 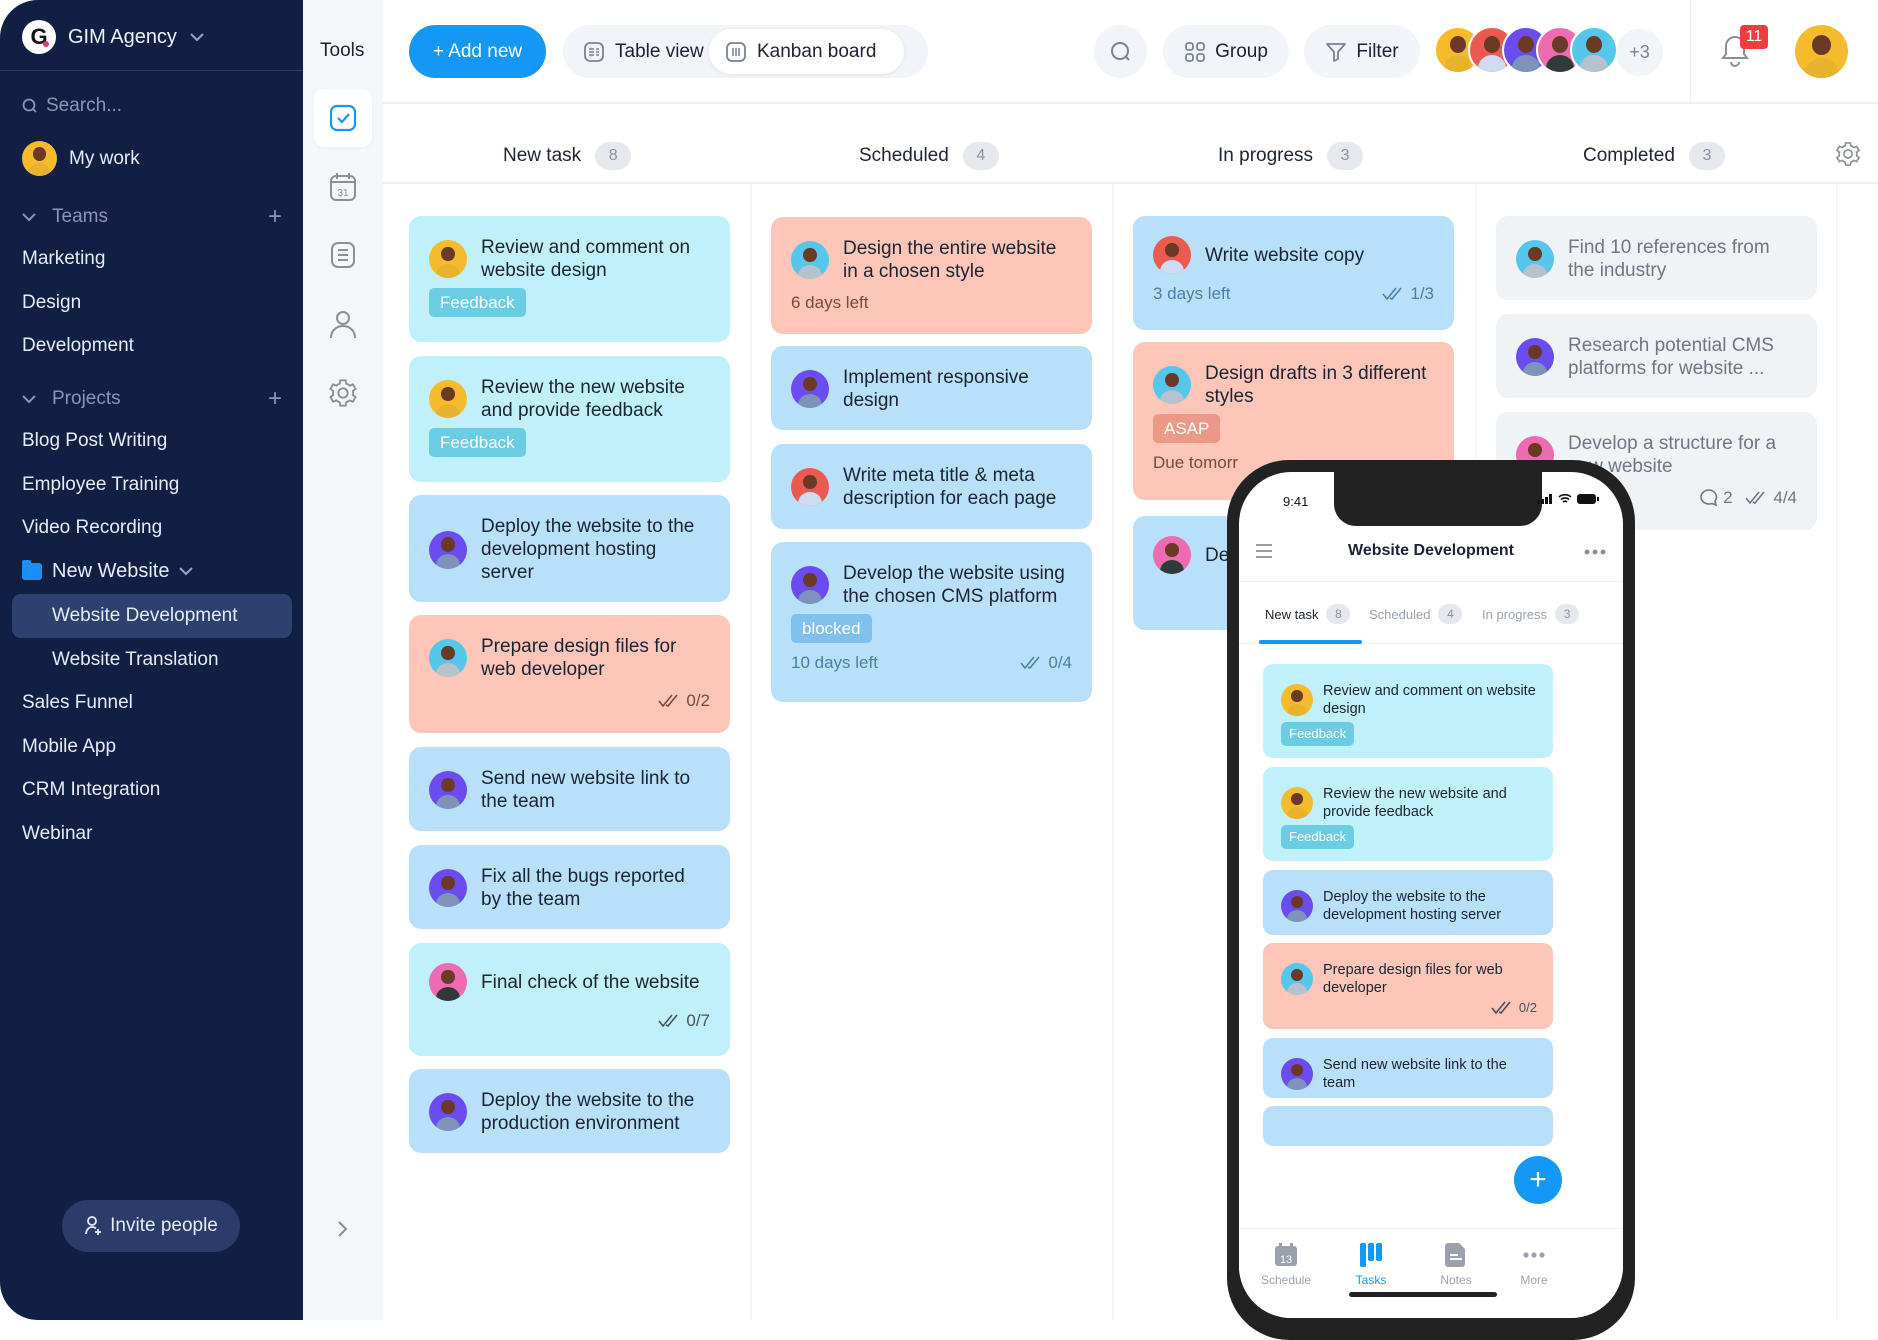 What do you see at coordinates (1639, 52) in the screenshot?
I see `more-members-button: +3` at bounding box center [1639, 52].